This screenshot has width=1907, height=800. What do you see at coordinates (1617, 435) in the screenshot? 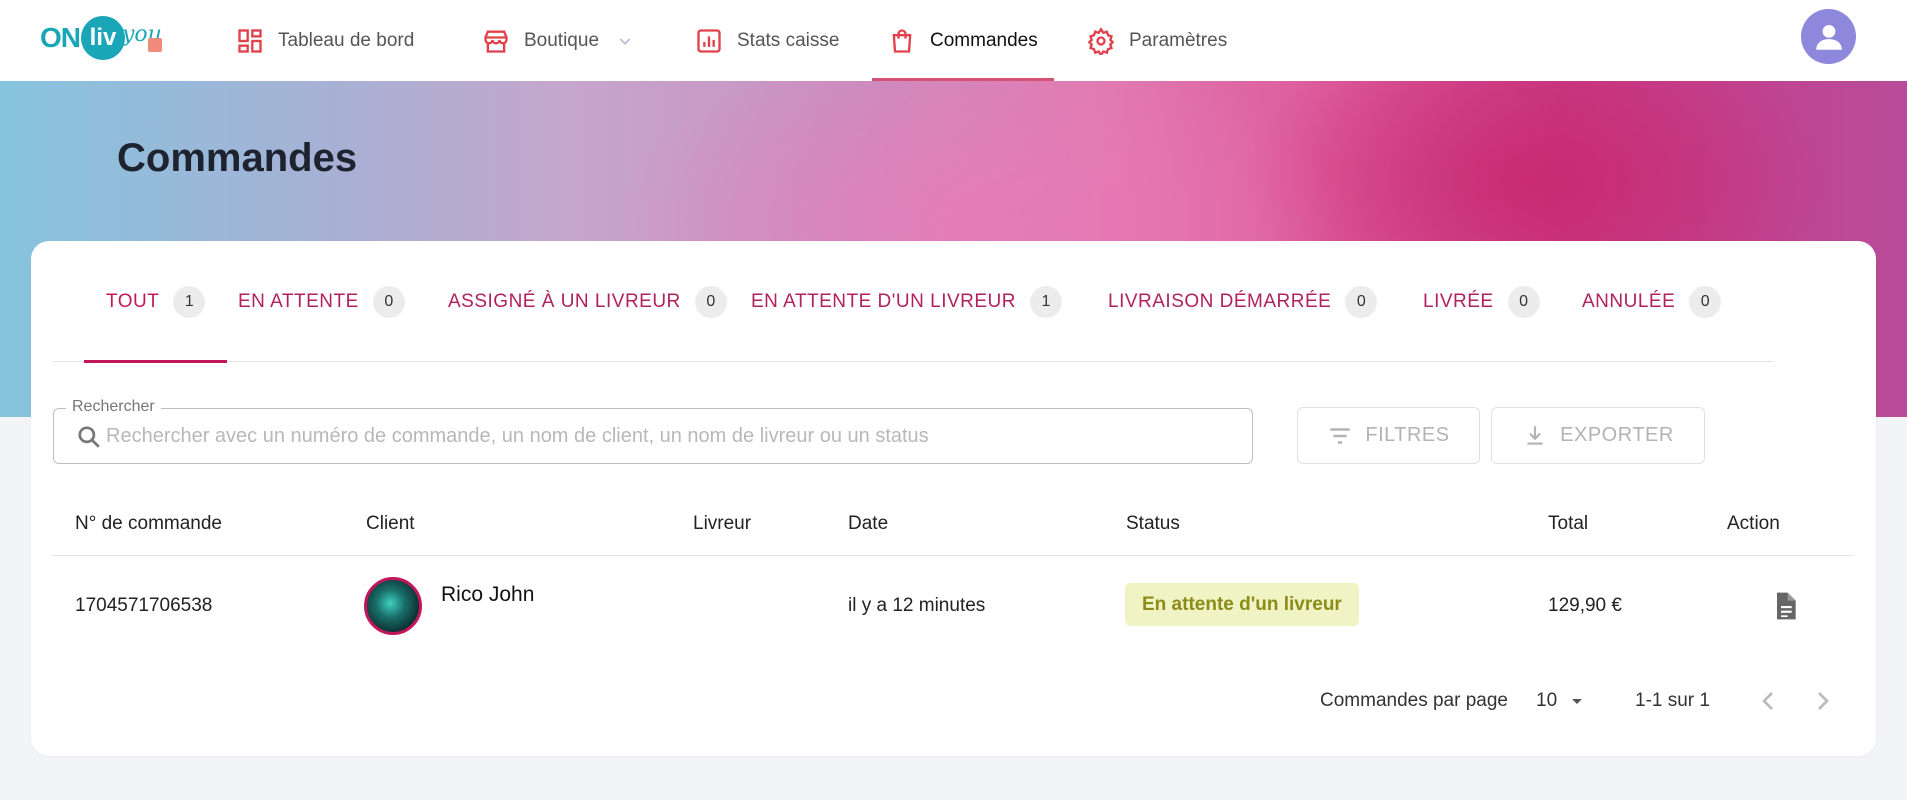
I see `export-button-label: EXPORTER` at bounding box center [1617, 435].